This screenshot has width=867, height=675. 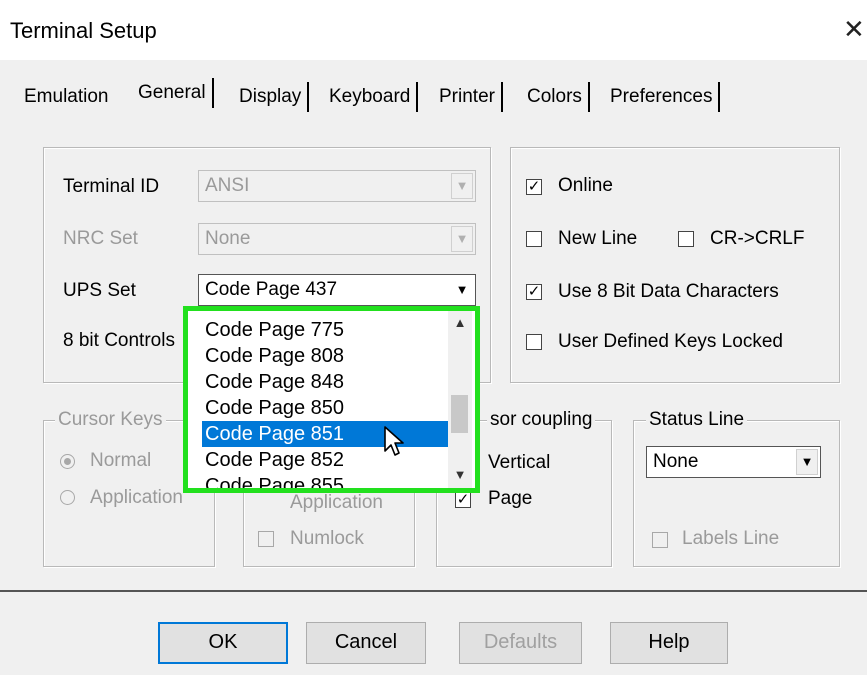 What do you see at coordinates (223, 643) in the screenshot?
I see `ok-button: OK` at bounding box center [223, 643].